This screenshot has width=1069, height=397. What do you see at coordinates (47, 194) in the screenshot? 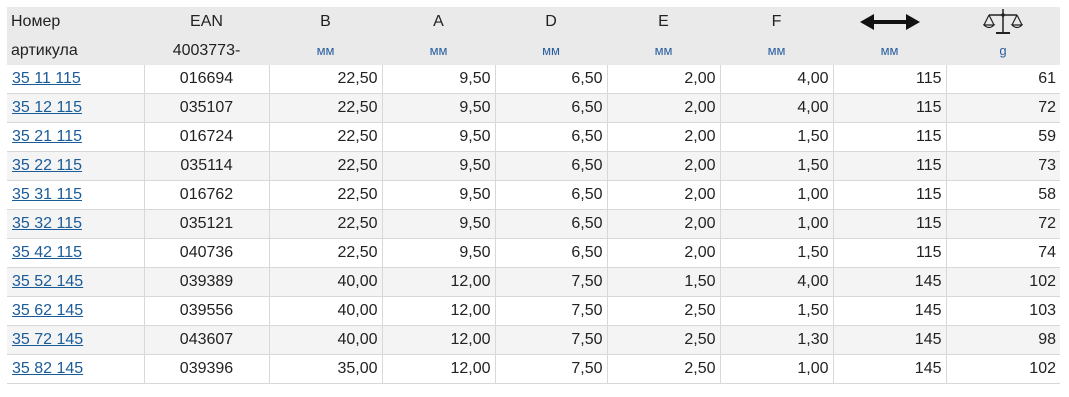
I see `article-link: 35 31 115` at bounding box center [47, 194].